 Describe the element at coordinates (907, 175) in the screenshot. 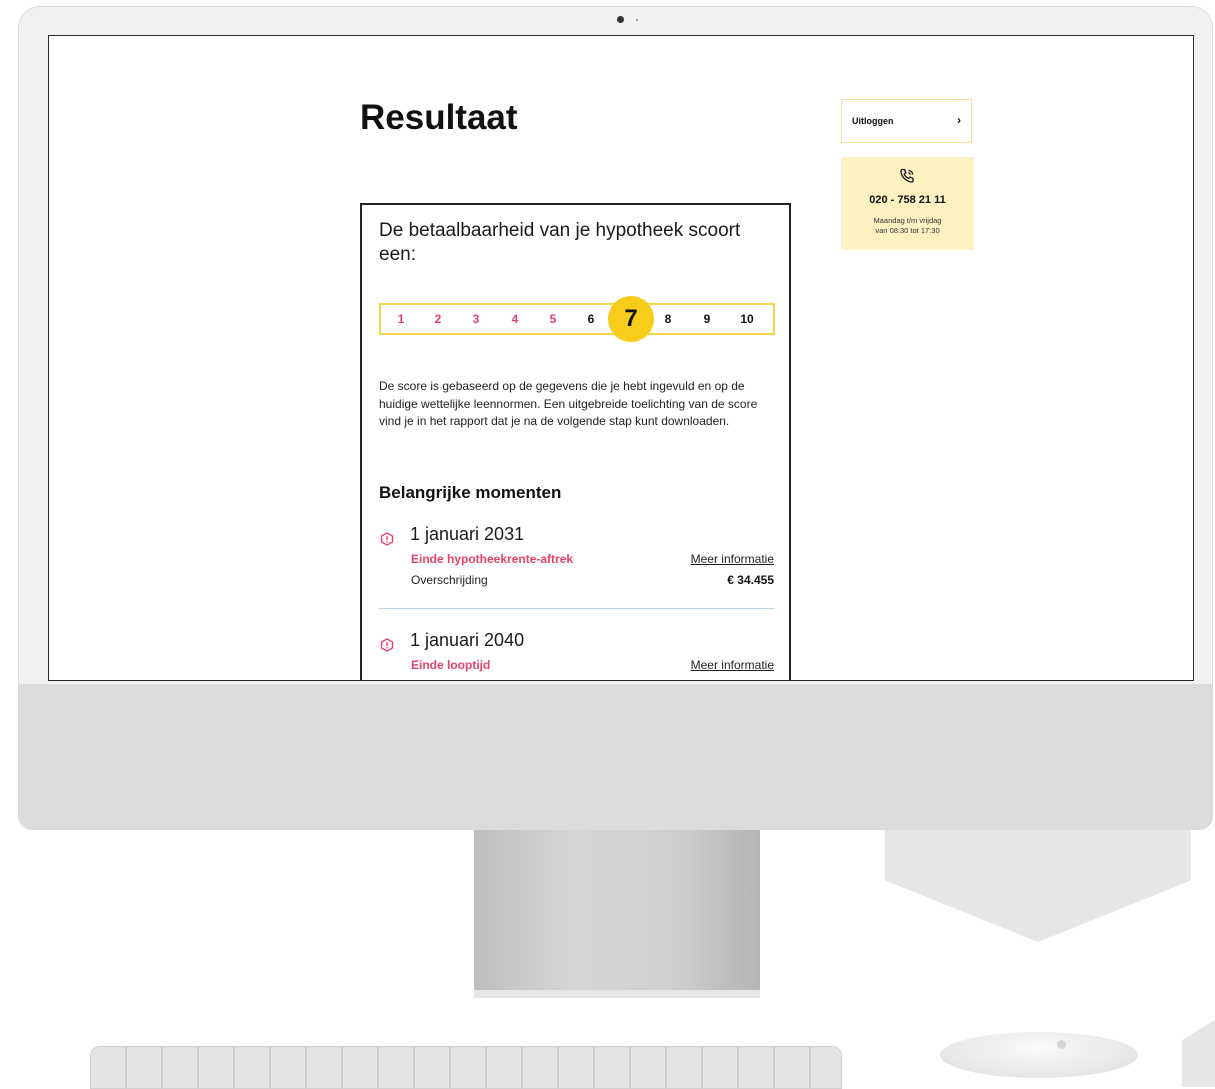

I see `phone-icon` at that location.